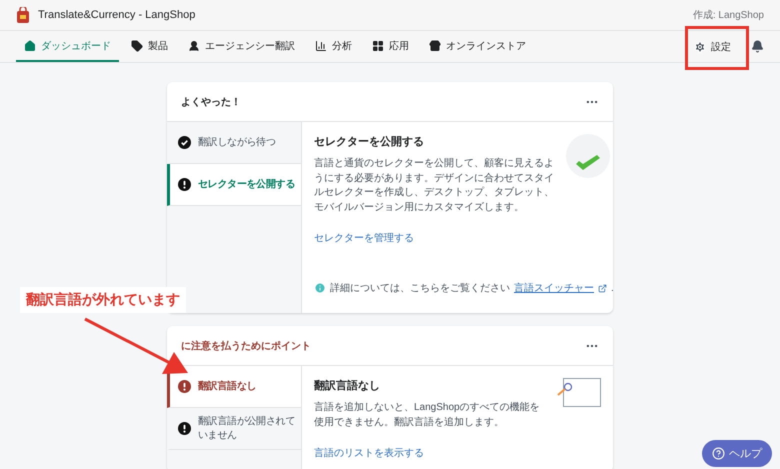 Image resolution: width=780 pixels, height=469 pixels. What do you see at coordinates (390, 46) in the screenshot?
I see `nav-tab: 応用` at bounding box center [390, 46].